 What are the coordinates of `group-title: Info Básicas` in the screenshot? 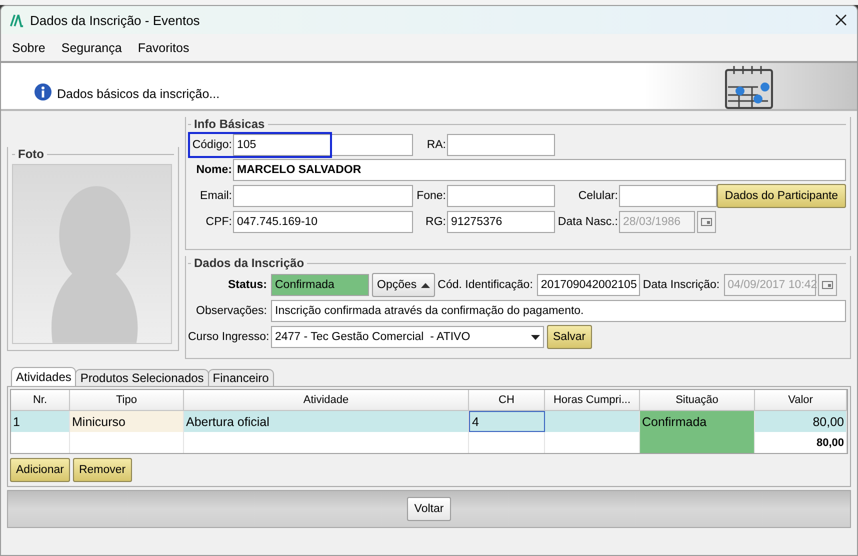 It's located at (229, 124).